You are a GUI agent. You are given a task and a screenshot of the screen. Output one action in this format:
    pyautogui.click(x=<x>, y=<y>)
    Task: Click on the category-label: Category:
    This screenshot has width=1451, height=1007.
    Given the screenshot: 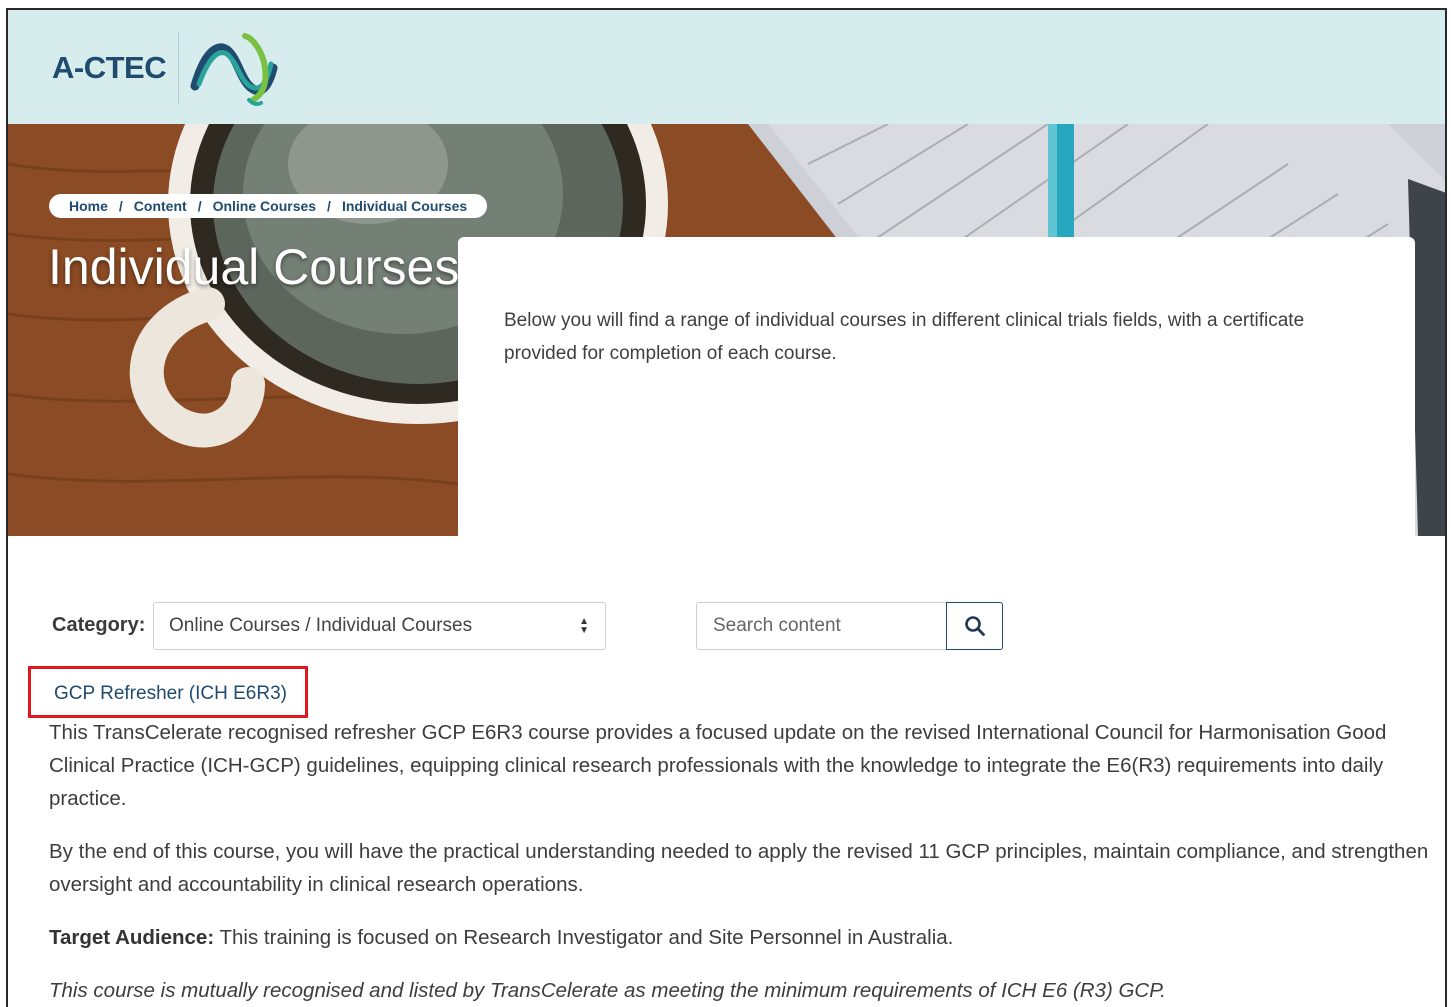 What is the action you would take?
    pyautogui.click(x=99, y=625)
    